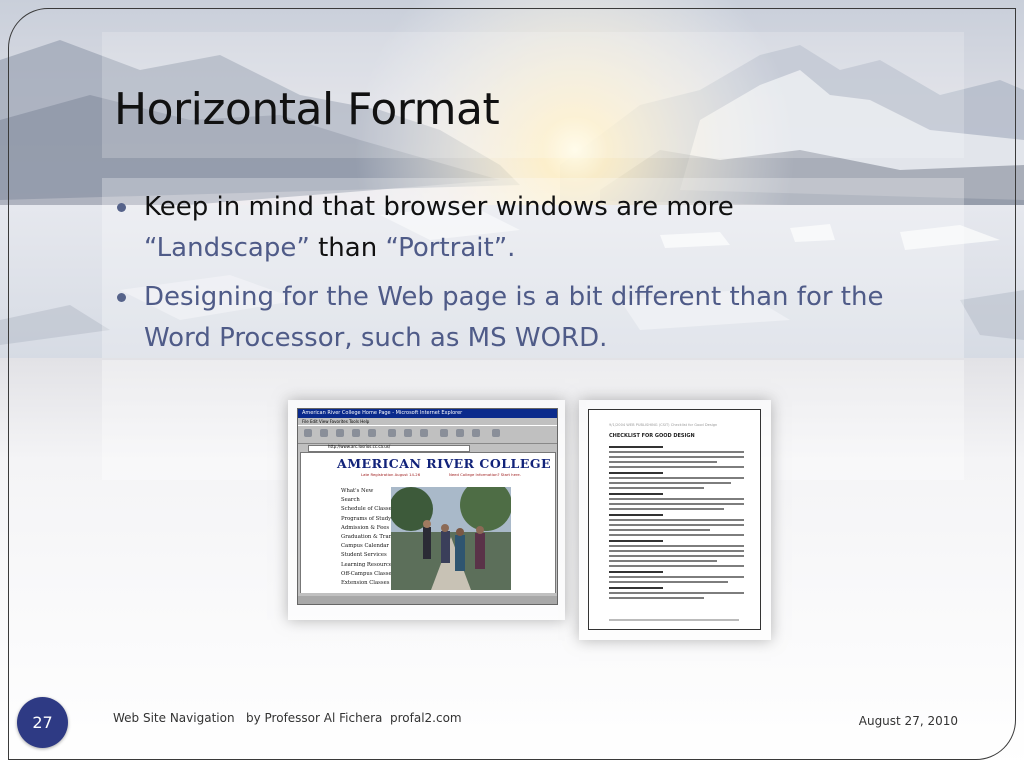  What do you see at coordinates (652, 436) in the screenshot?
I see `document-title: CHECKLIST FOR GOOD DESIGN` at bounding box center [652, 436].